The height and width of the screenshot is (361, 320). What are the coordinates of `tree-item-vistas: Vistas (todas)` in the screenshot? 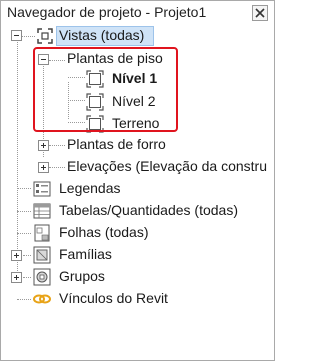 It's located at (137, 36).